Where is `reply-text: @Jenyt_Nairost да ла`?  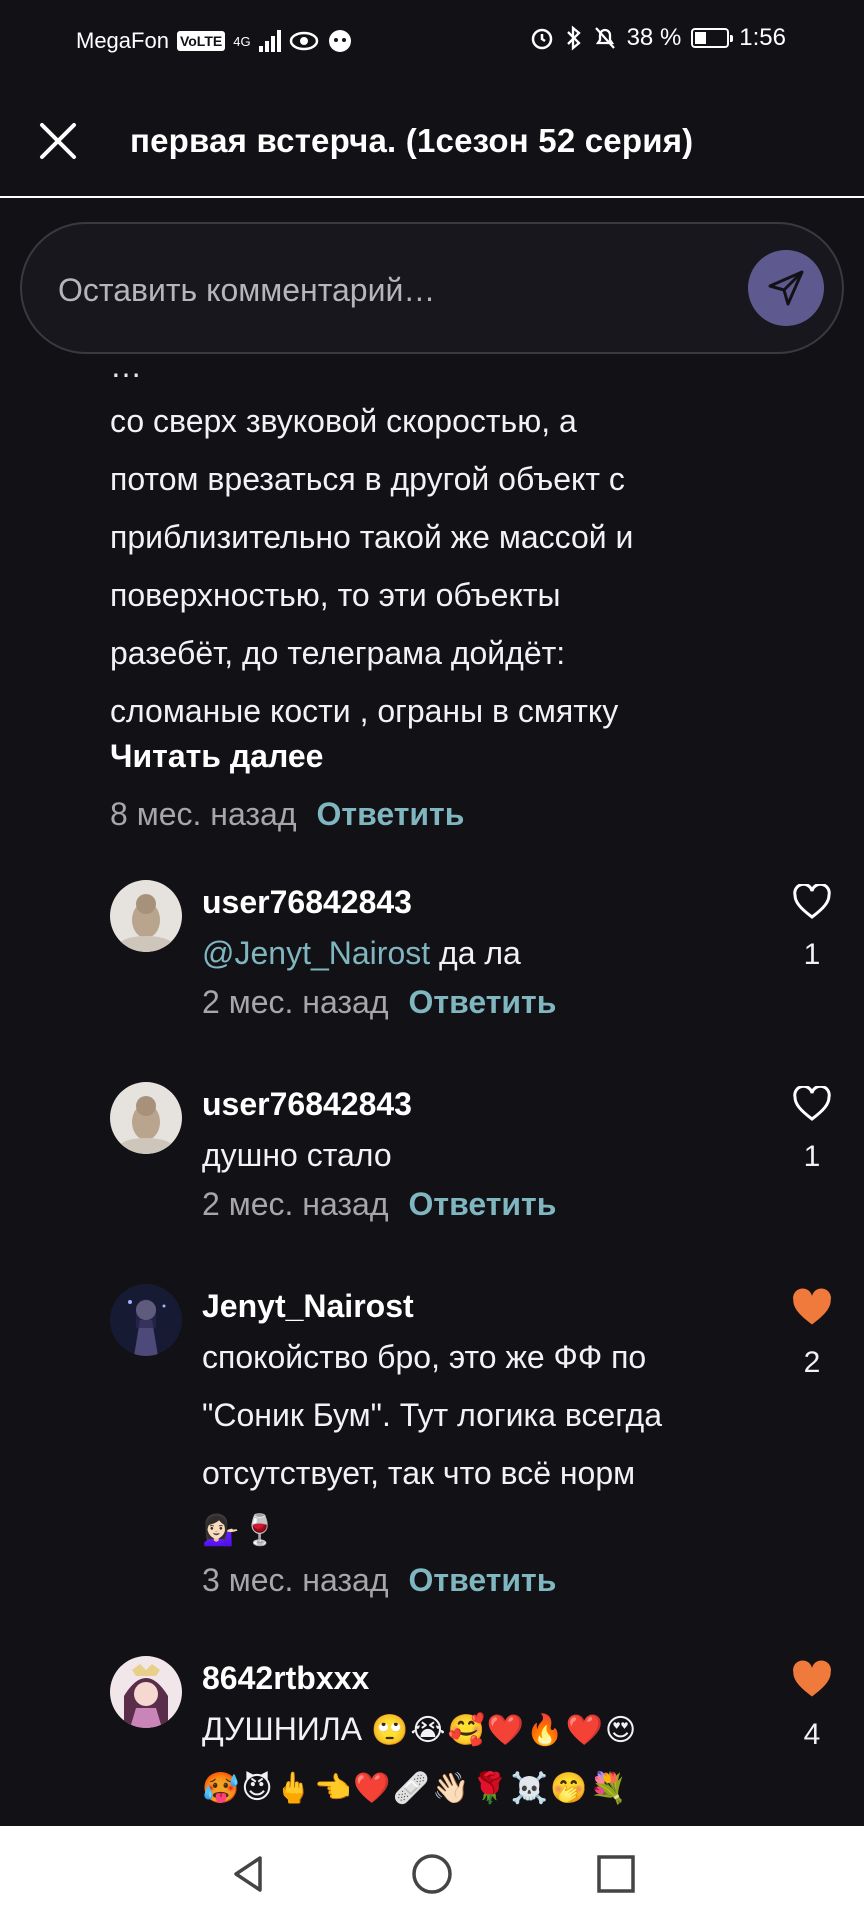
reply-text: @Jenyt_Nairost да ла is located at coordinates (482, 953).